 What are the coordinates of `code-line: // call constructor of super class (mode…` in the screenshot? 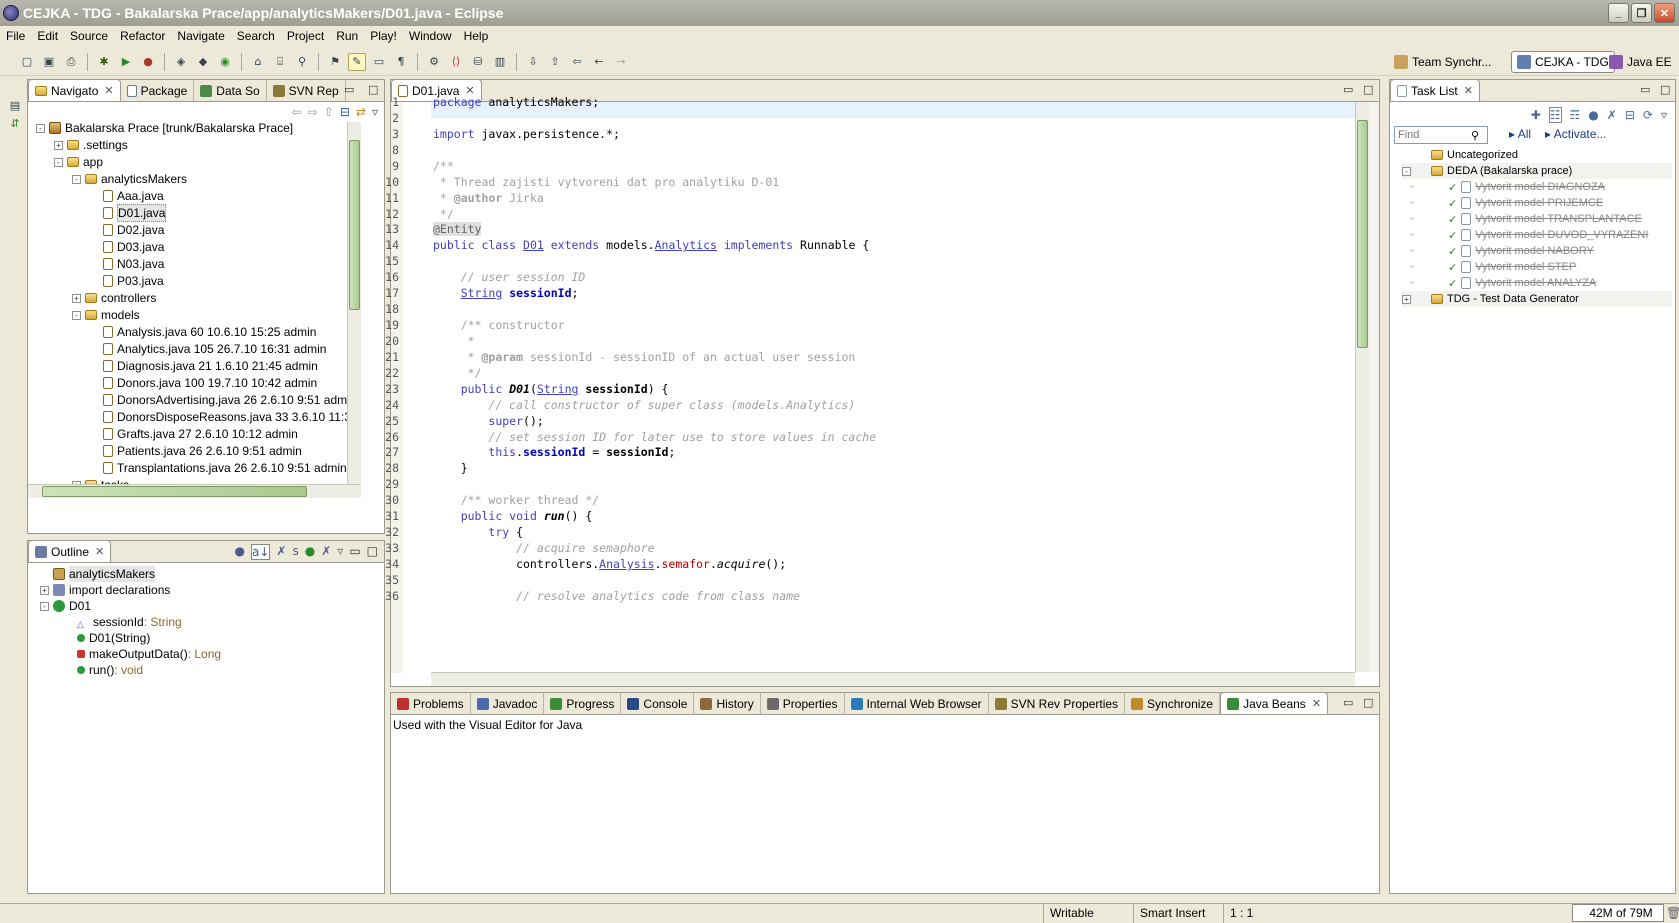 It's located at (644, 406).